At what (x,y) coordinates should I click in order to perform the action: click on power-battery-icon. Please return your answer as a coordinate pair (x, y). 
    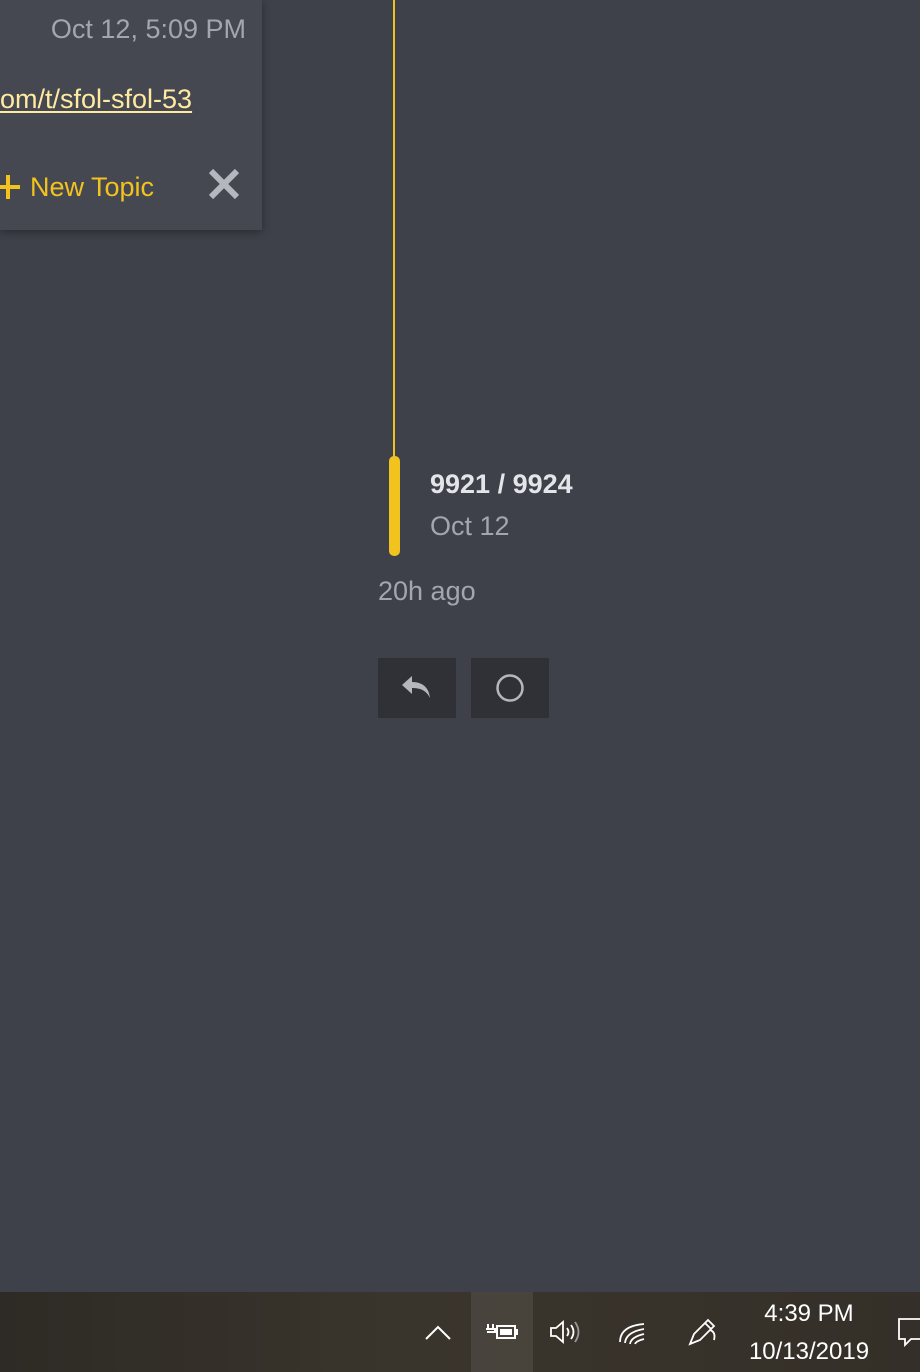
    Looking at the image, I should click on (502, 1331).